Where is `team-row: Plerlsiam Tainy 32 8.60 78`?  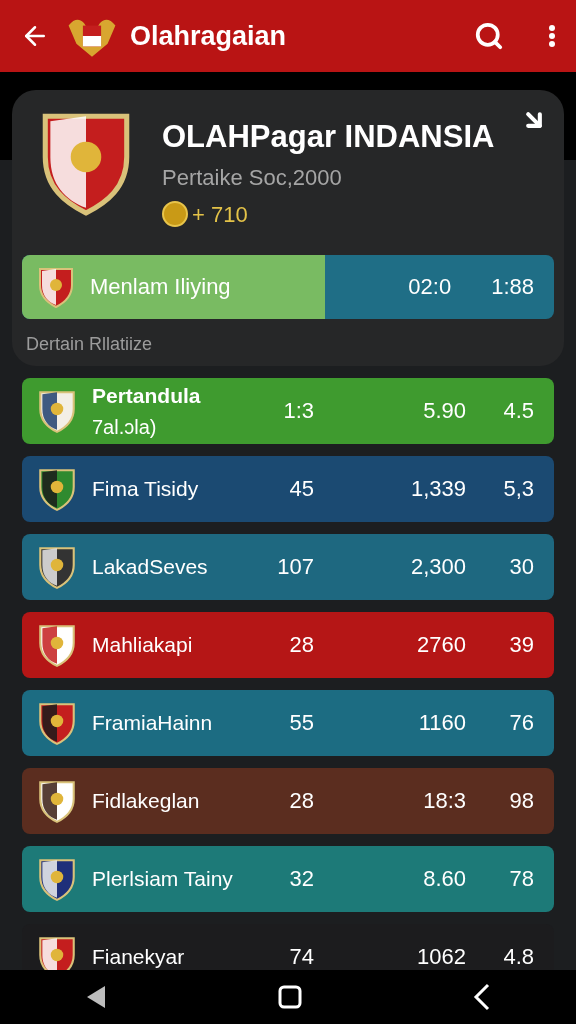
team-row: Plerlsiam Tainy 32 8.60 78 is located at coordinates (288, 878).